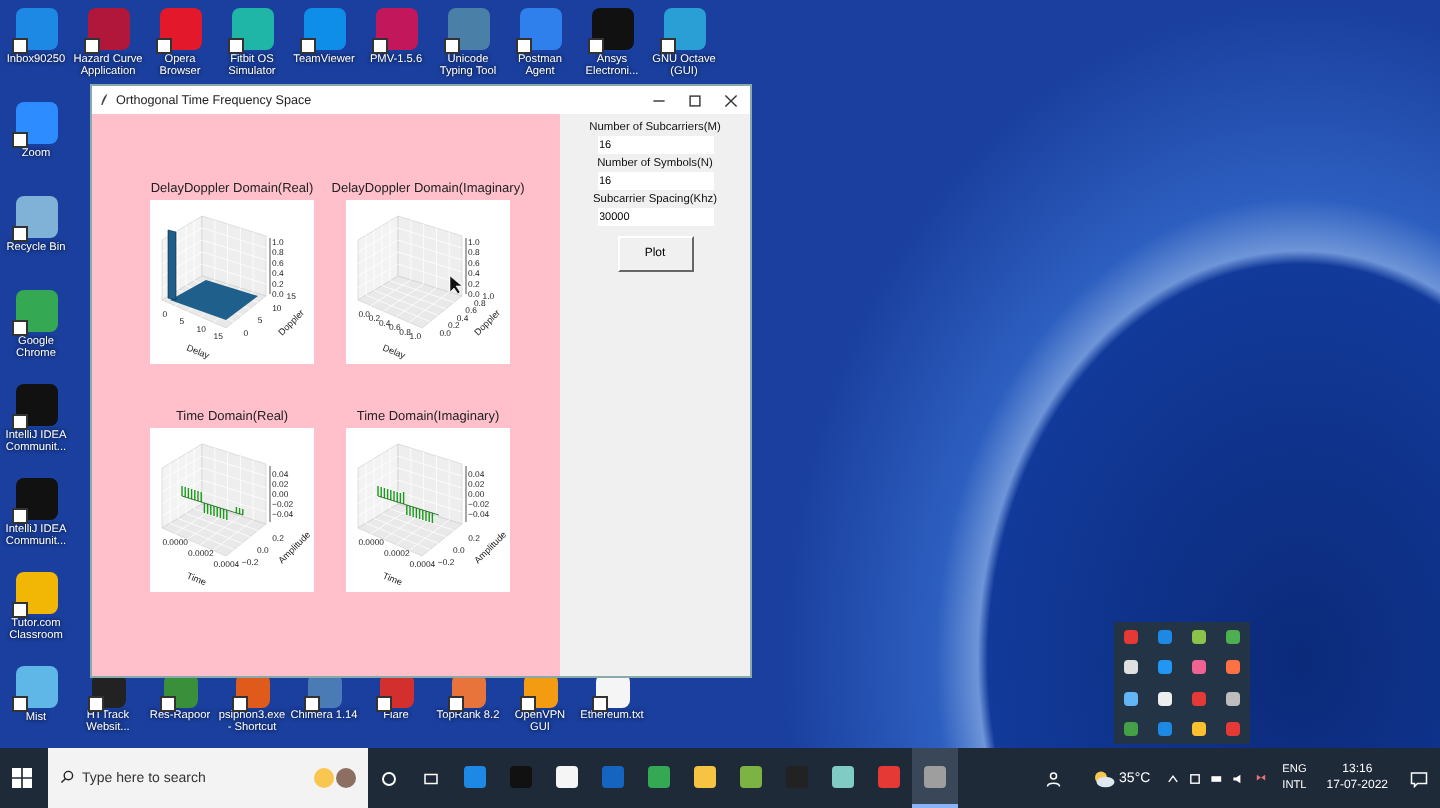  I want to click on network-icon, so click(1195, 778).